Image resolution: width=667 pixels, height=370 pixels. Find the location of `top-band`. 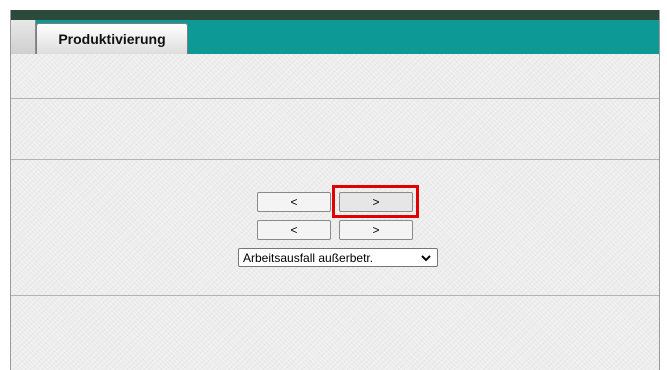

top-band is located at coordinates (335, 15).